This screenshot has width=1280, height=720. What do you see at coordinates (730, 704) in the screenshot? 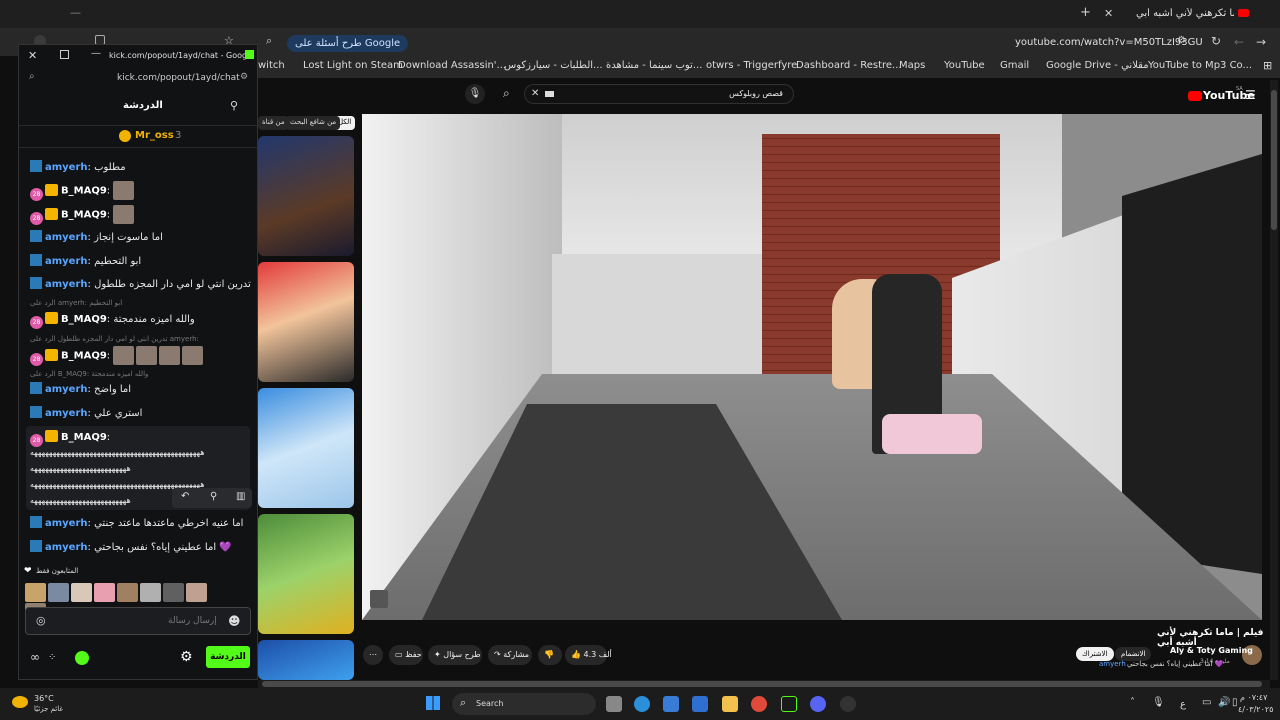
I see `file-explorer-icon` at bounding box center [730, 704].